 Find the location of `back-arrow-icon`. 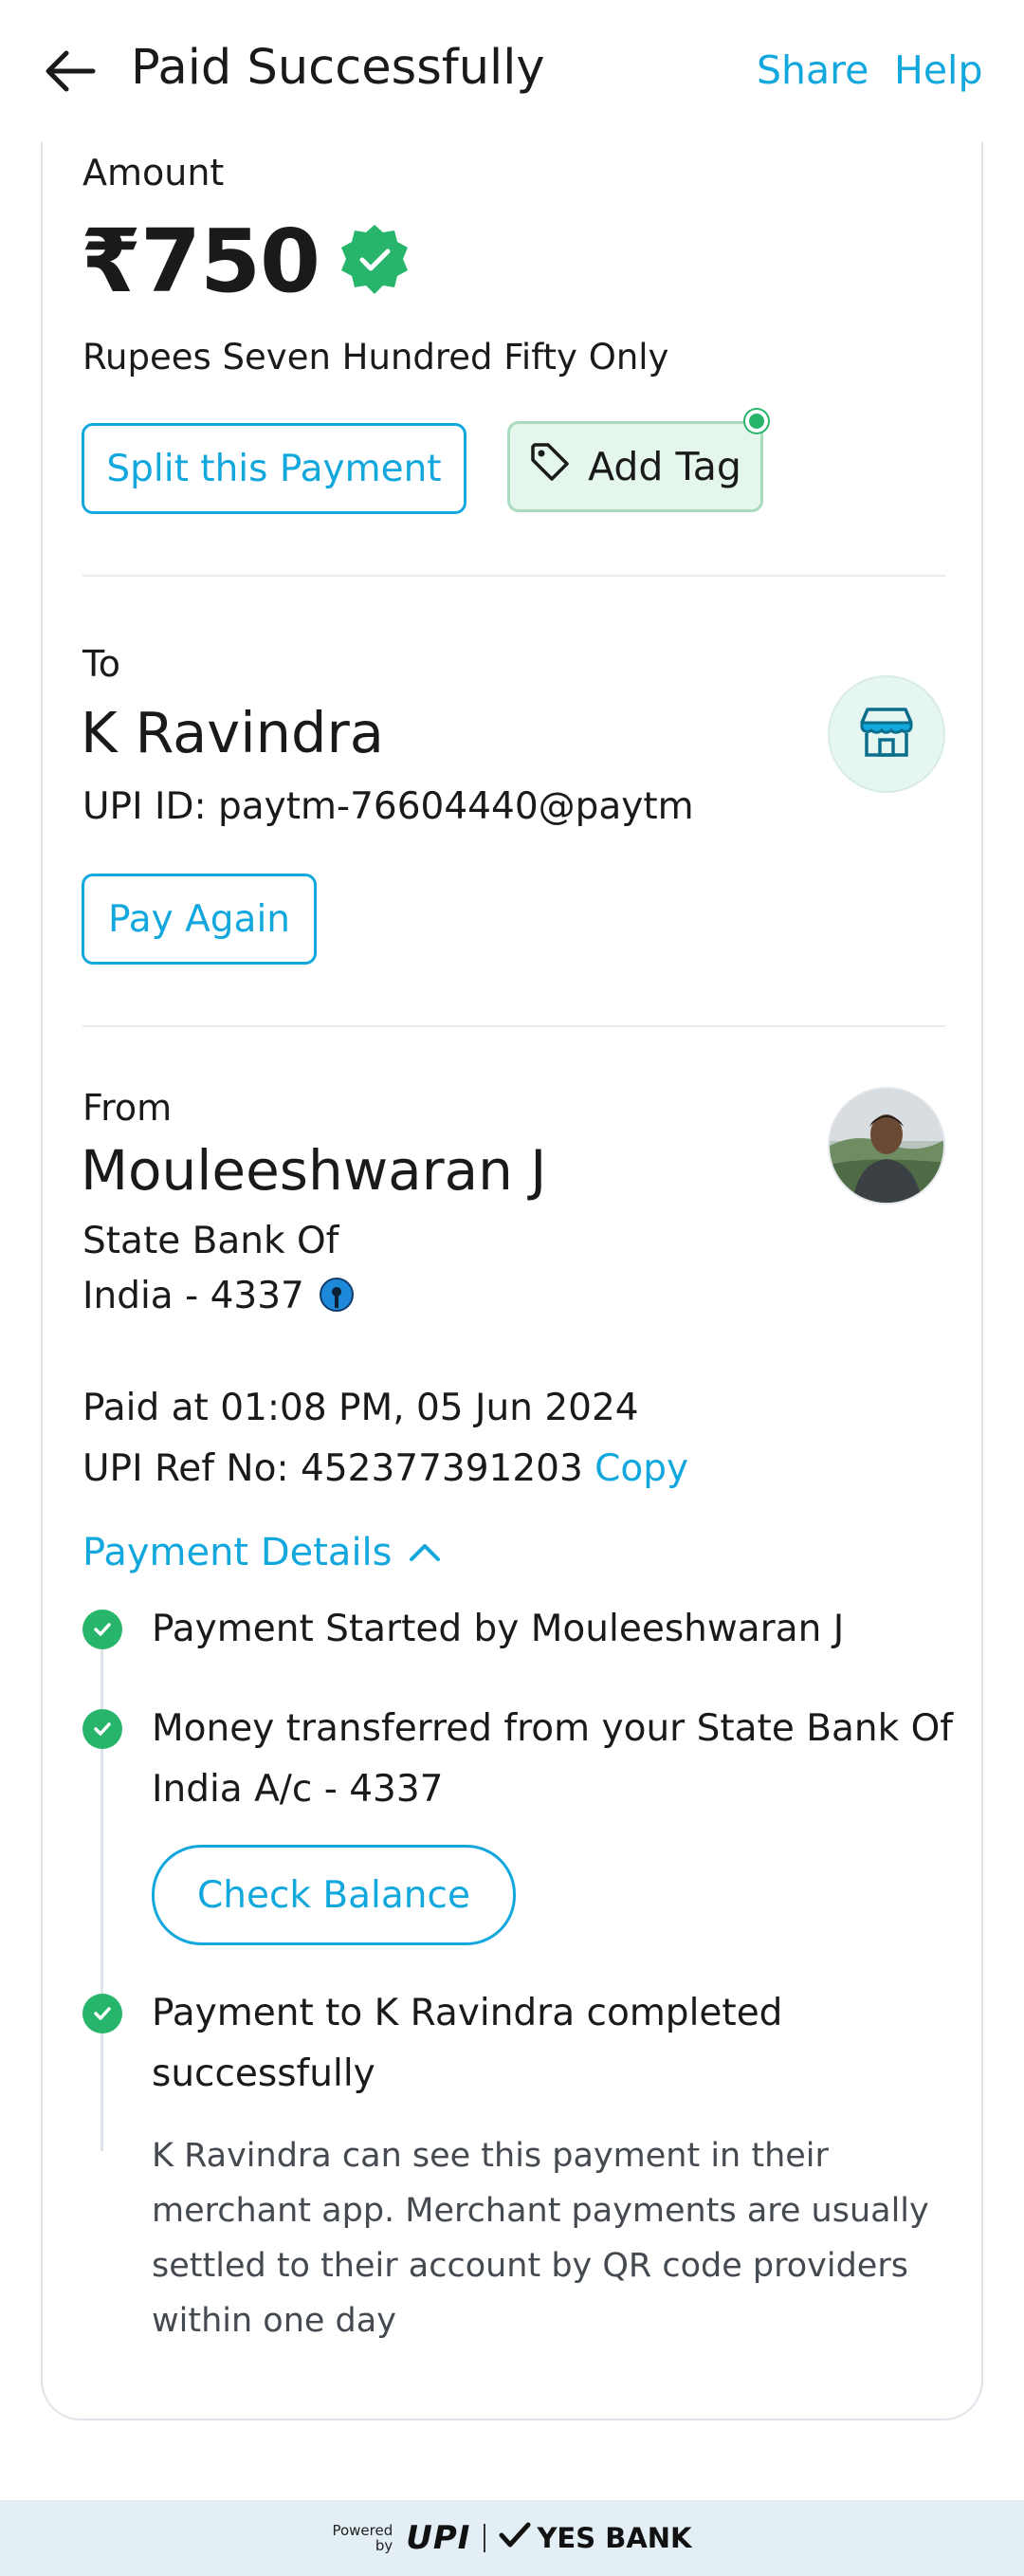

back-arrow-icon is located at coordinates (71, 71).